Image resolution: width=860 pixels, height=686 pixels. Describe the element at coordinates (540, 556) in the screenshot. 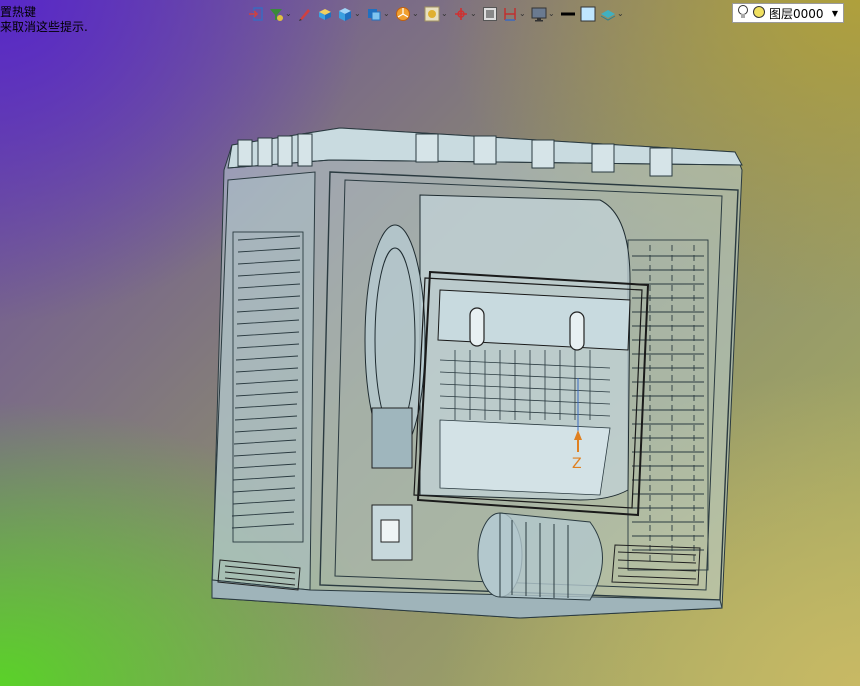

I see `motor` at that location.